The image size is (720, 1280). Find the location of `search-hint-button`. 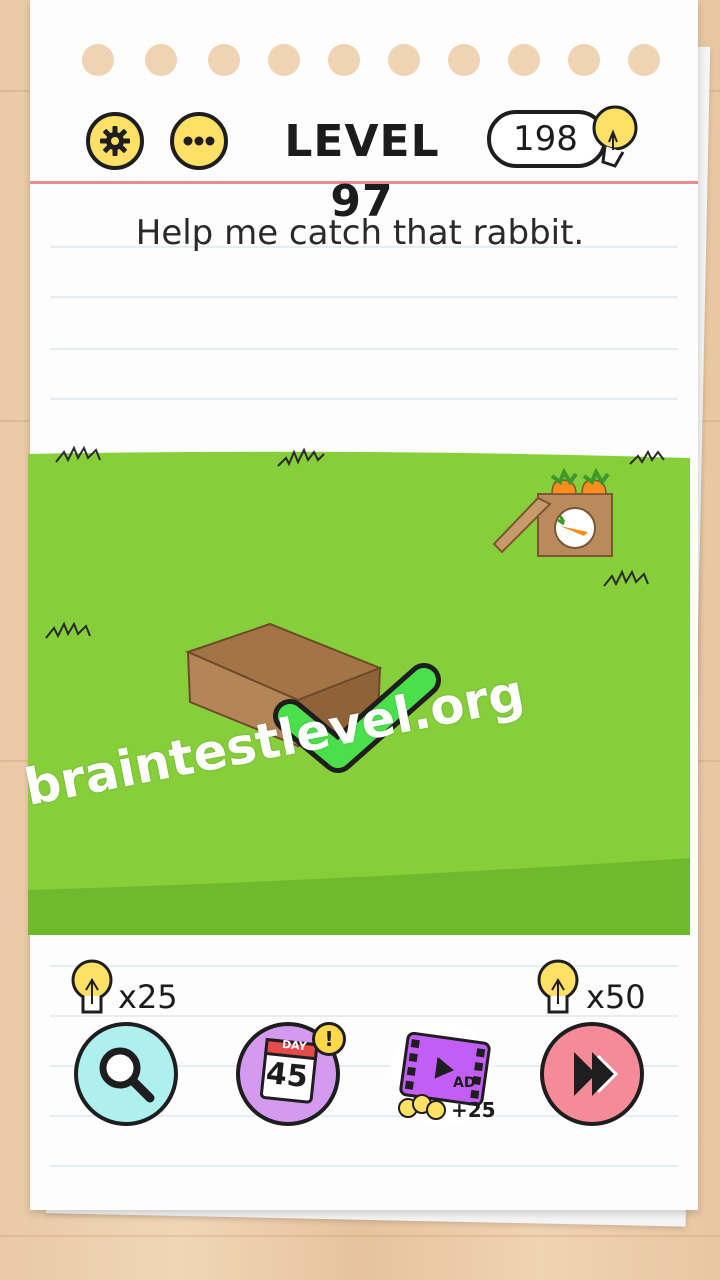

search-hint-button is located at coordinates (126, 1074).